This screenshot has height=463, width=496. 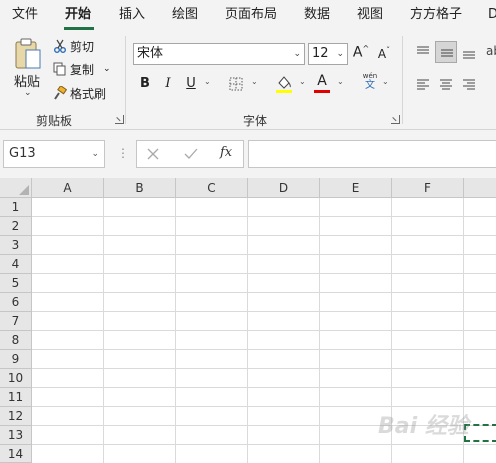 I want to click on grow-font-icon: A, so click(x=357, y=52).